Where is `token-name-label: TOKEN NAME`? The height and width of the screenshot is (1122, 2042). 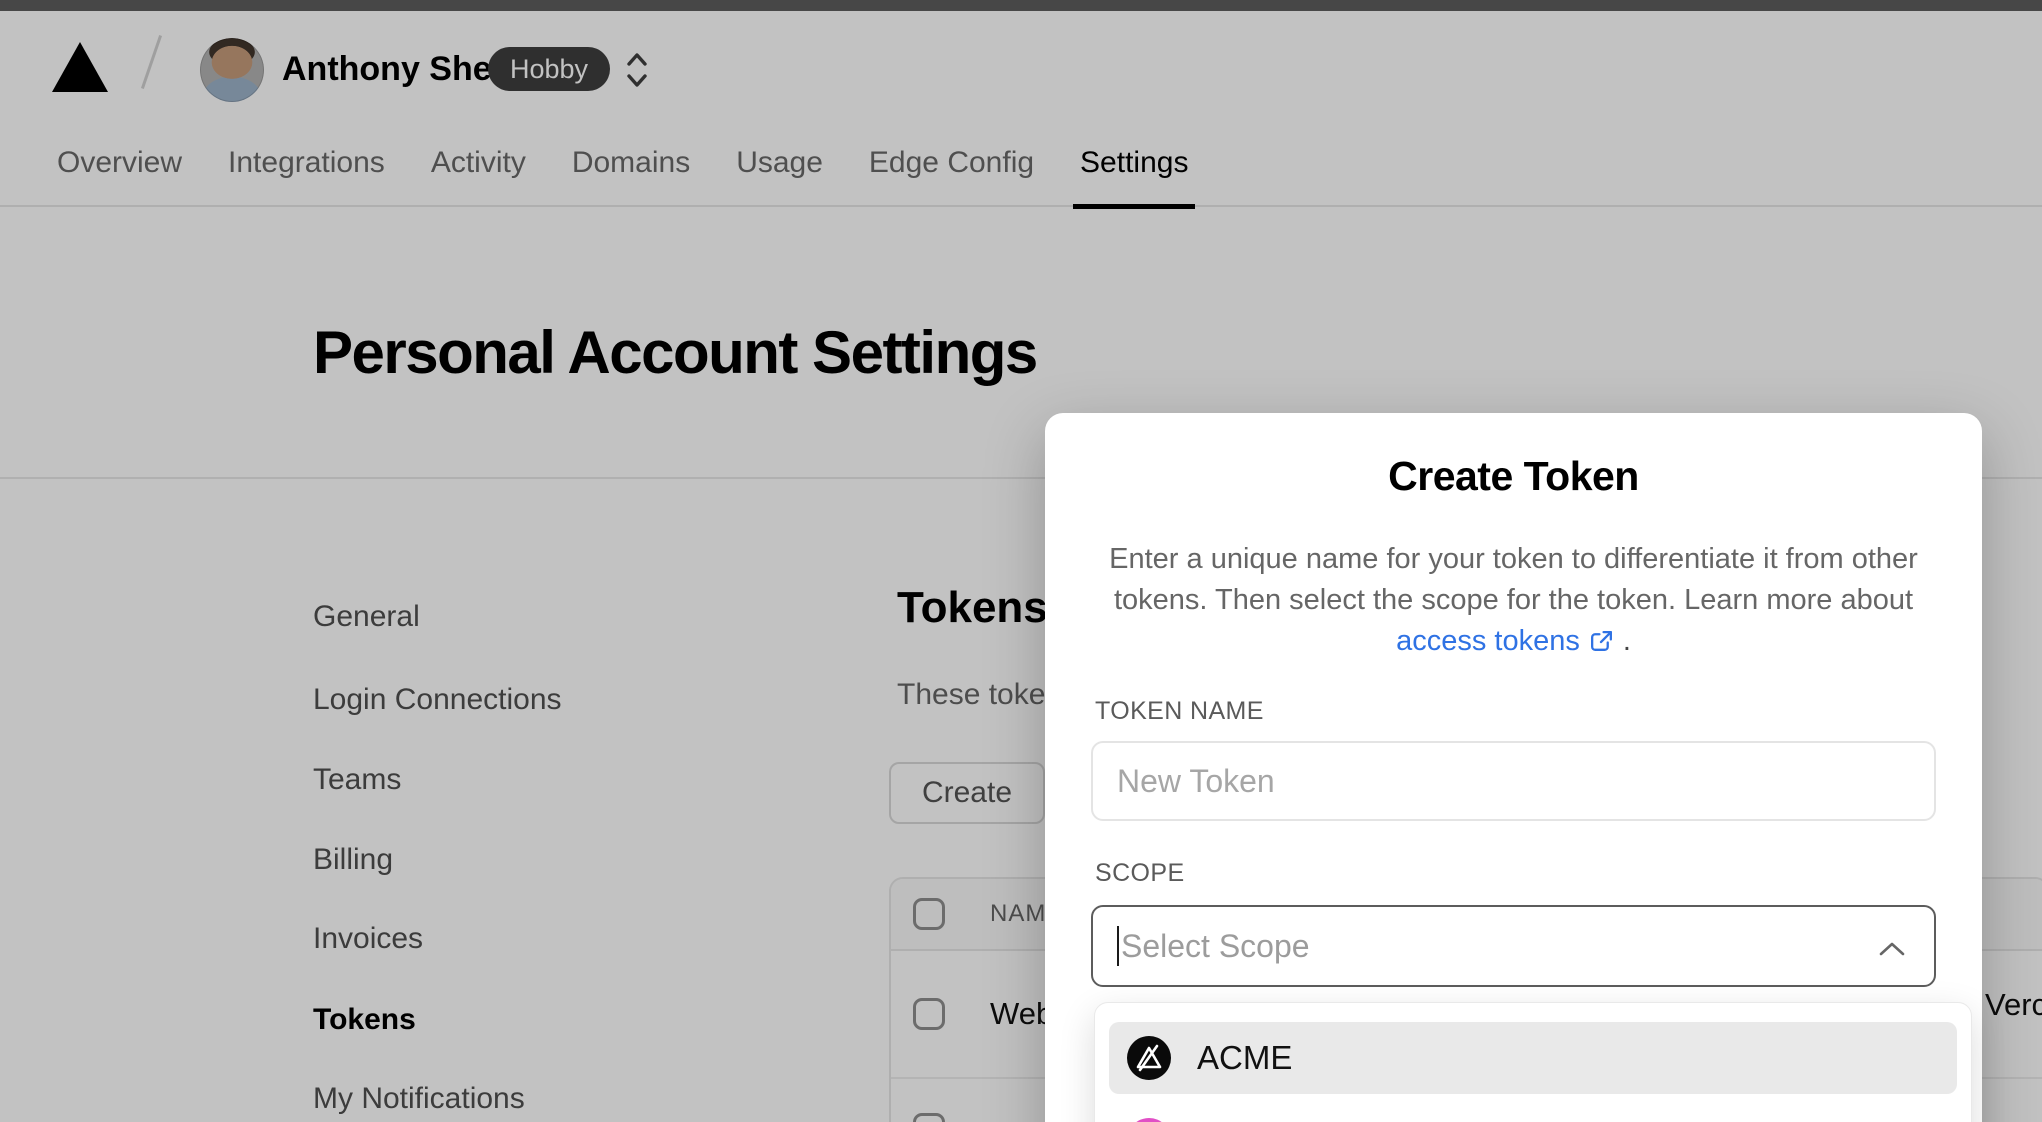
token-name-label: TOKEN NAME is located at coordinates (1179, 711).